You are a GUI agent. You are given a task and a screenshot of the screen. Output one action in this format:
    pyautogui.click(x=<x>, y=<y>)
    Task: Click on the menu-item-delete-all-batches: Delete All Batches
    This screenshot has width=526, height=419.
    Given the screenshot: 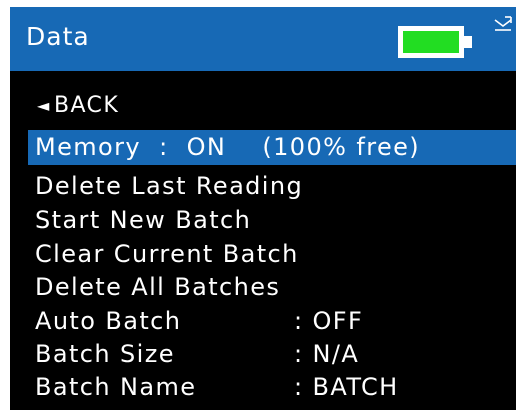 What is the action you would take?
    pyautogui.click(x=263, y=287)
    